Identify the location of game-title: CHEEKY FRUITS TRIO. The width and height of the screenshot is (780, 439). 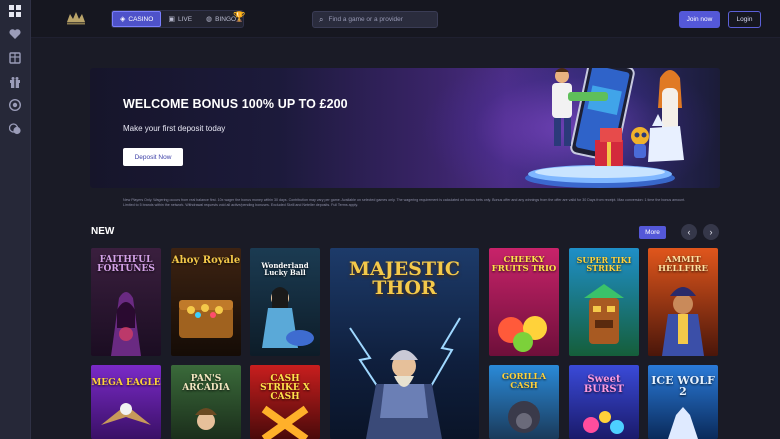
(524, 264).